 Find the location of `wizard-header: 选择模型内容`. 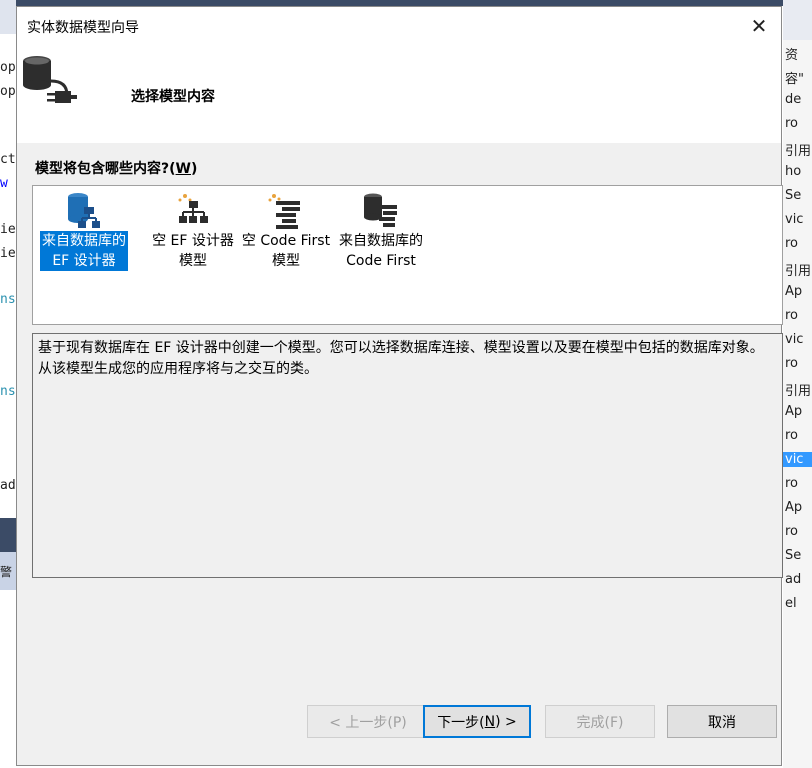

wizard-header: 选择模型内容 is located at coordinates (399, 94).